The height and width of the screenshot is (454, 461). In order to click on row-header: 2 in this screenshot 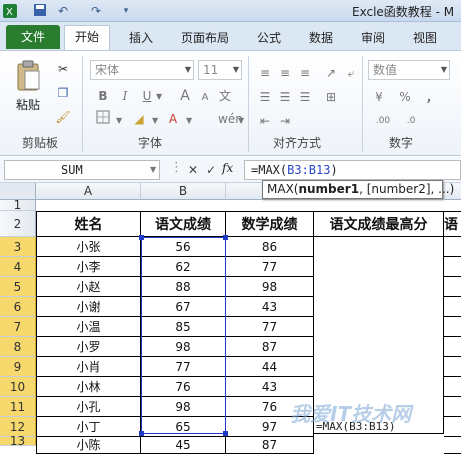, I will do `click(18, 224)`.